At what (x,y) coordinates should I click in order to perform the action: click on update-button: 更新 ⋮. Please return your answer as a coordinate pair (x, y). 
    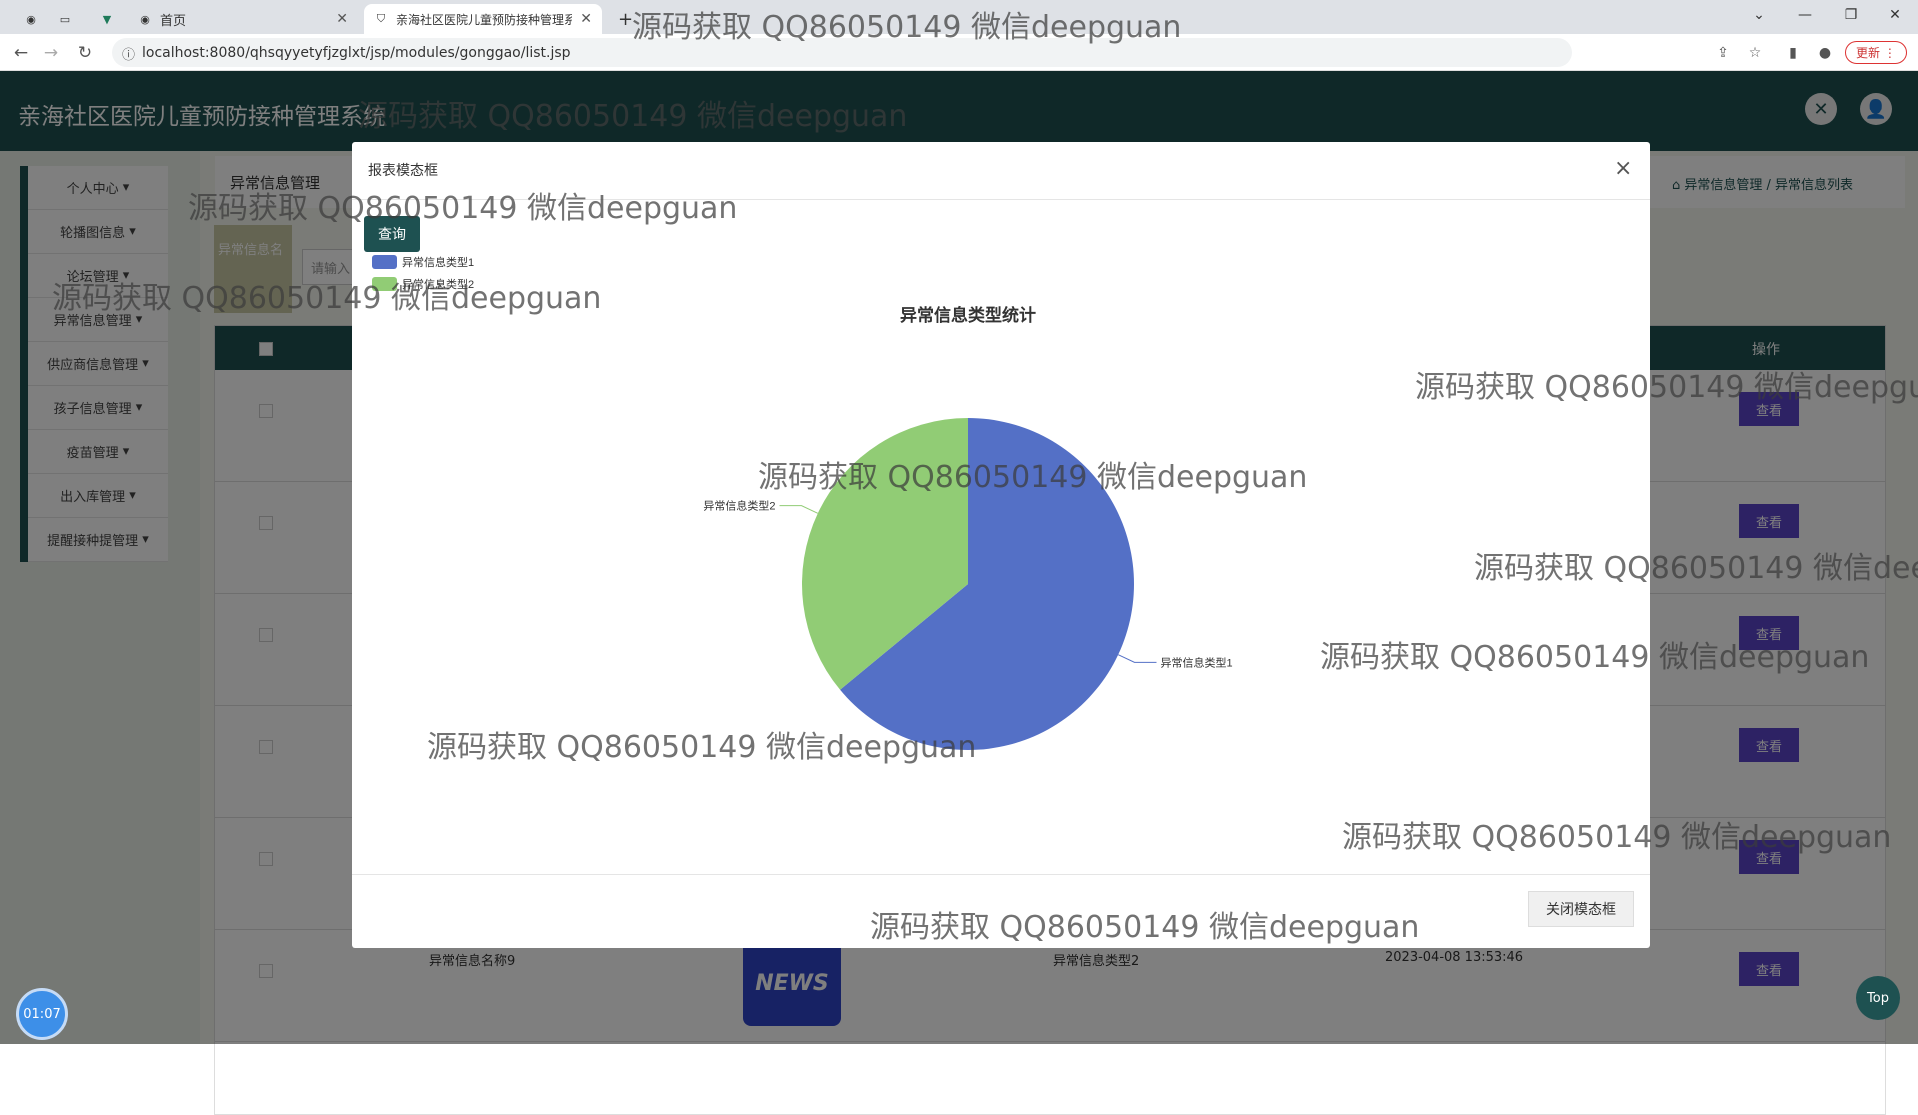
    Looking at the image, I should click on (1876, 52).